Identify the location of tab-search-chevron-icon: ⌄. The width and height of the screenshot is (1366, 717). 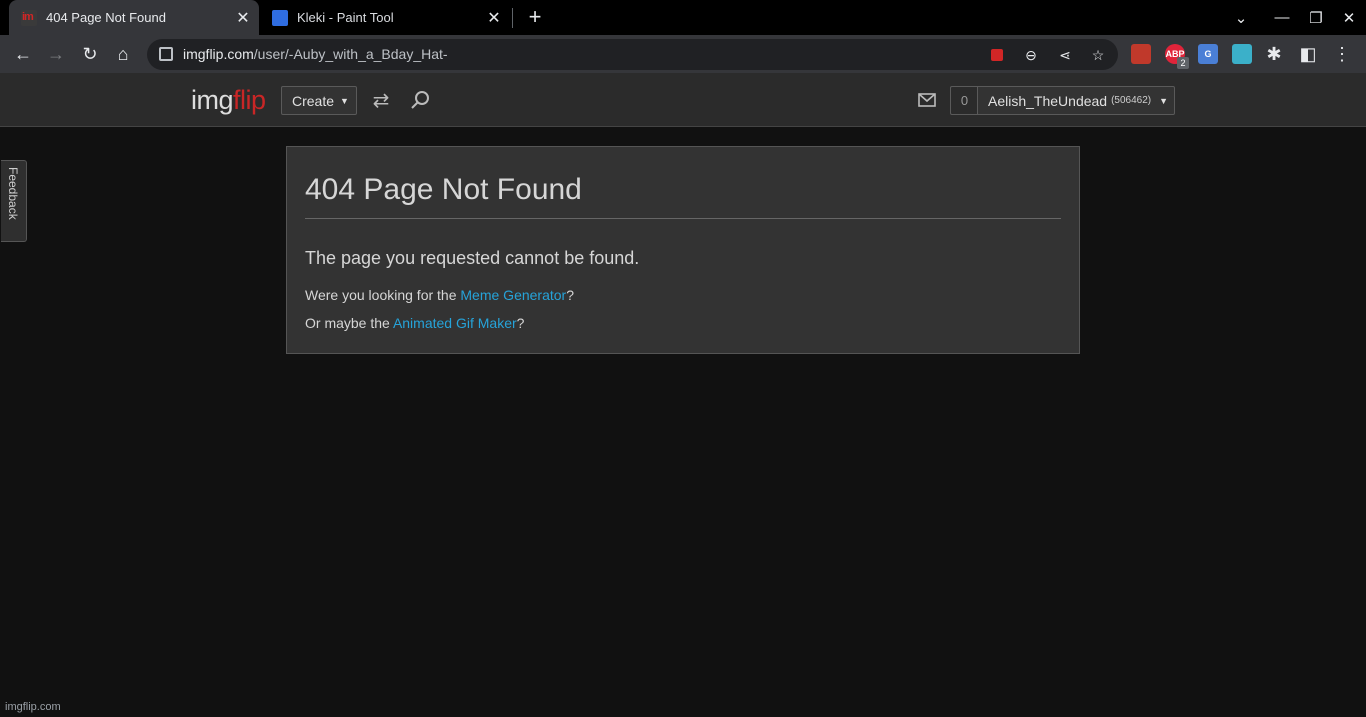
(1241, 17).